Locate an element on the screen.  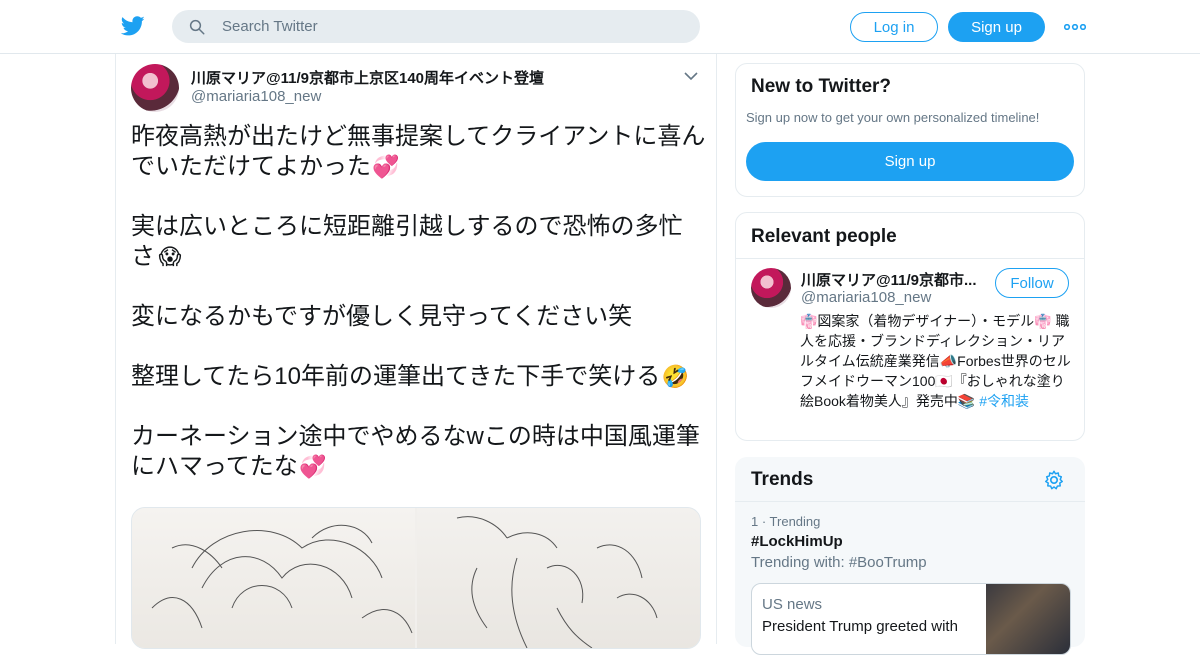
search-box is located at coordinates (436, 26).